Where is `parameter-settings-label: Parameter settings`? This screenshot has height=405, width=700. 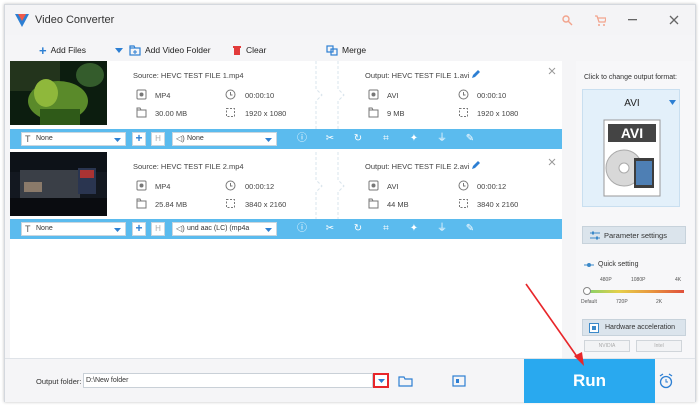
parameter-settings-label: Parameter settings is located at coordinates (635, 235).